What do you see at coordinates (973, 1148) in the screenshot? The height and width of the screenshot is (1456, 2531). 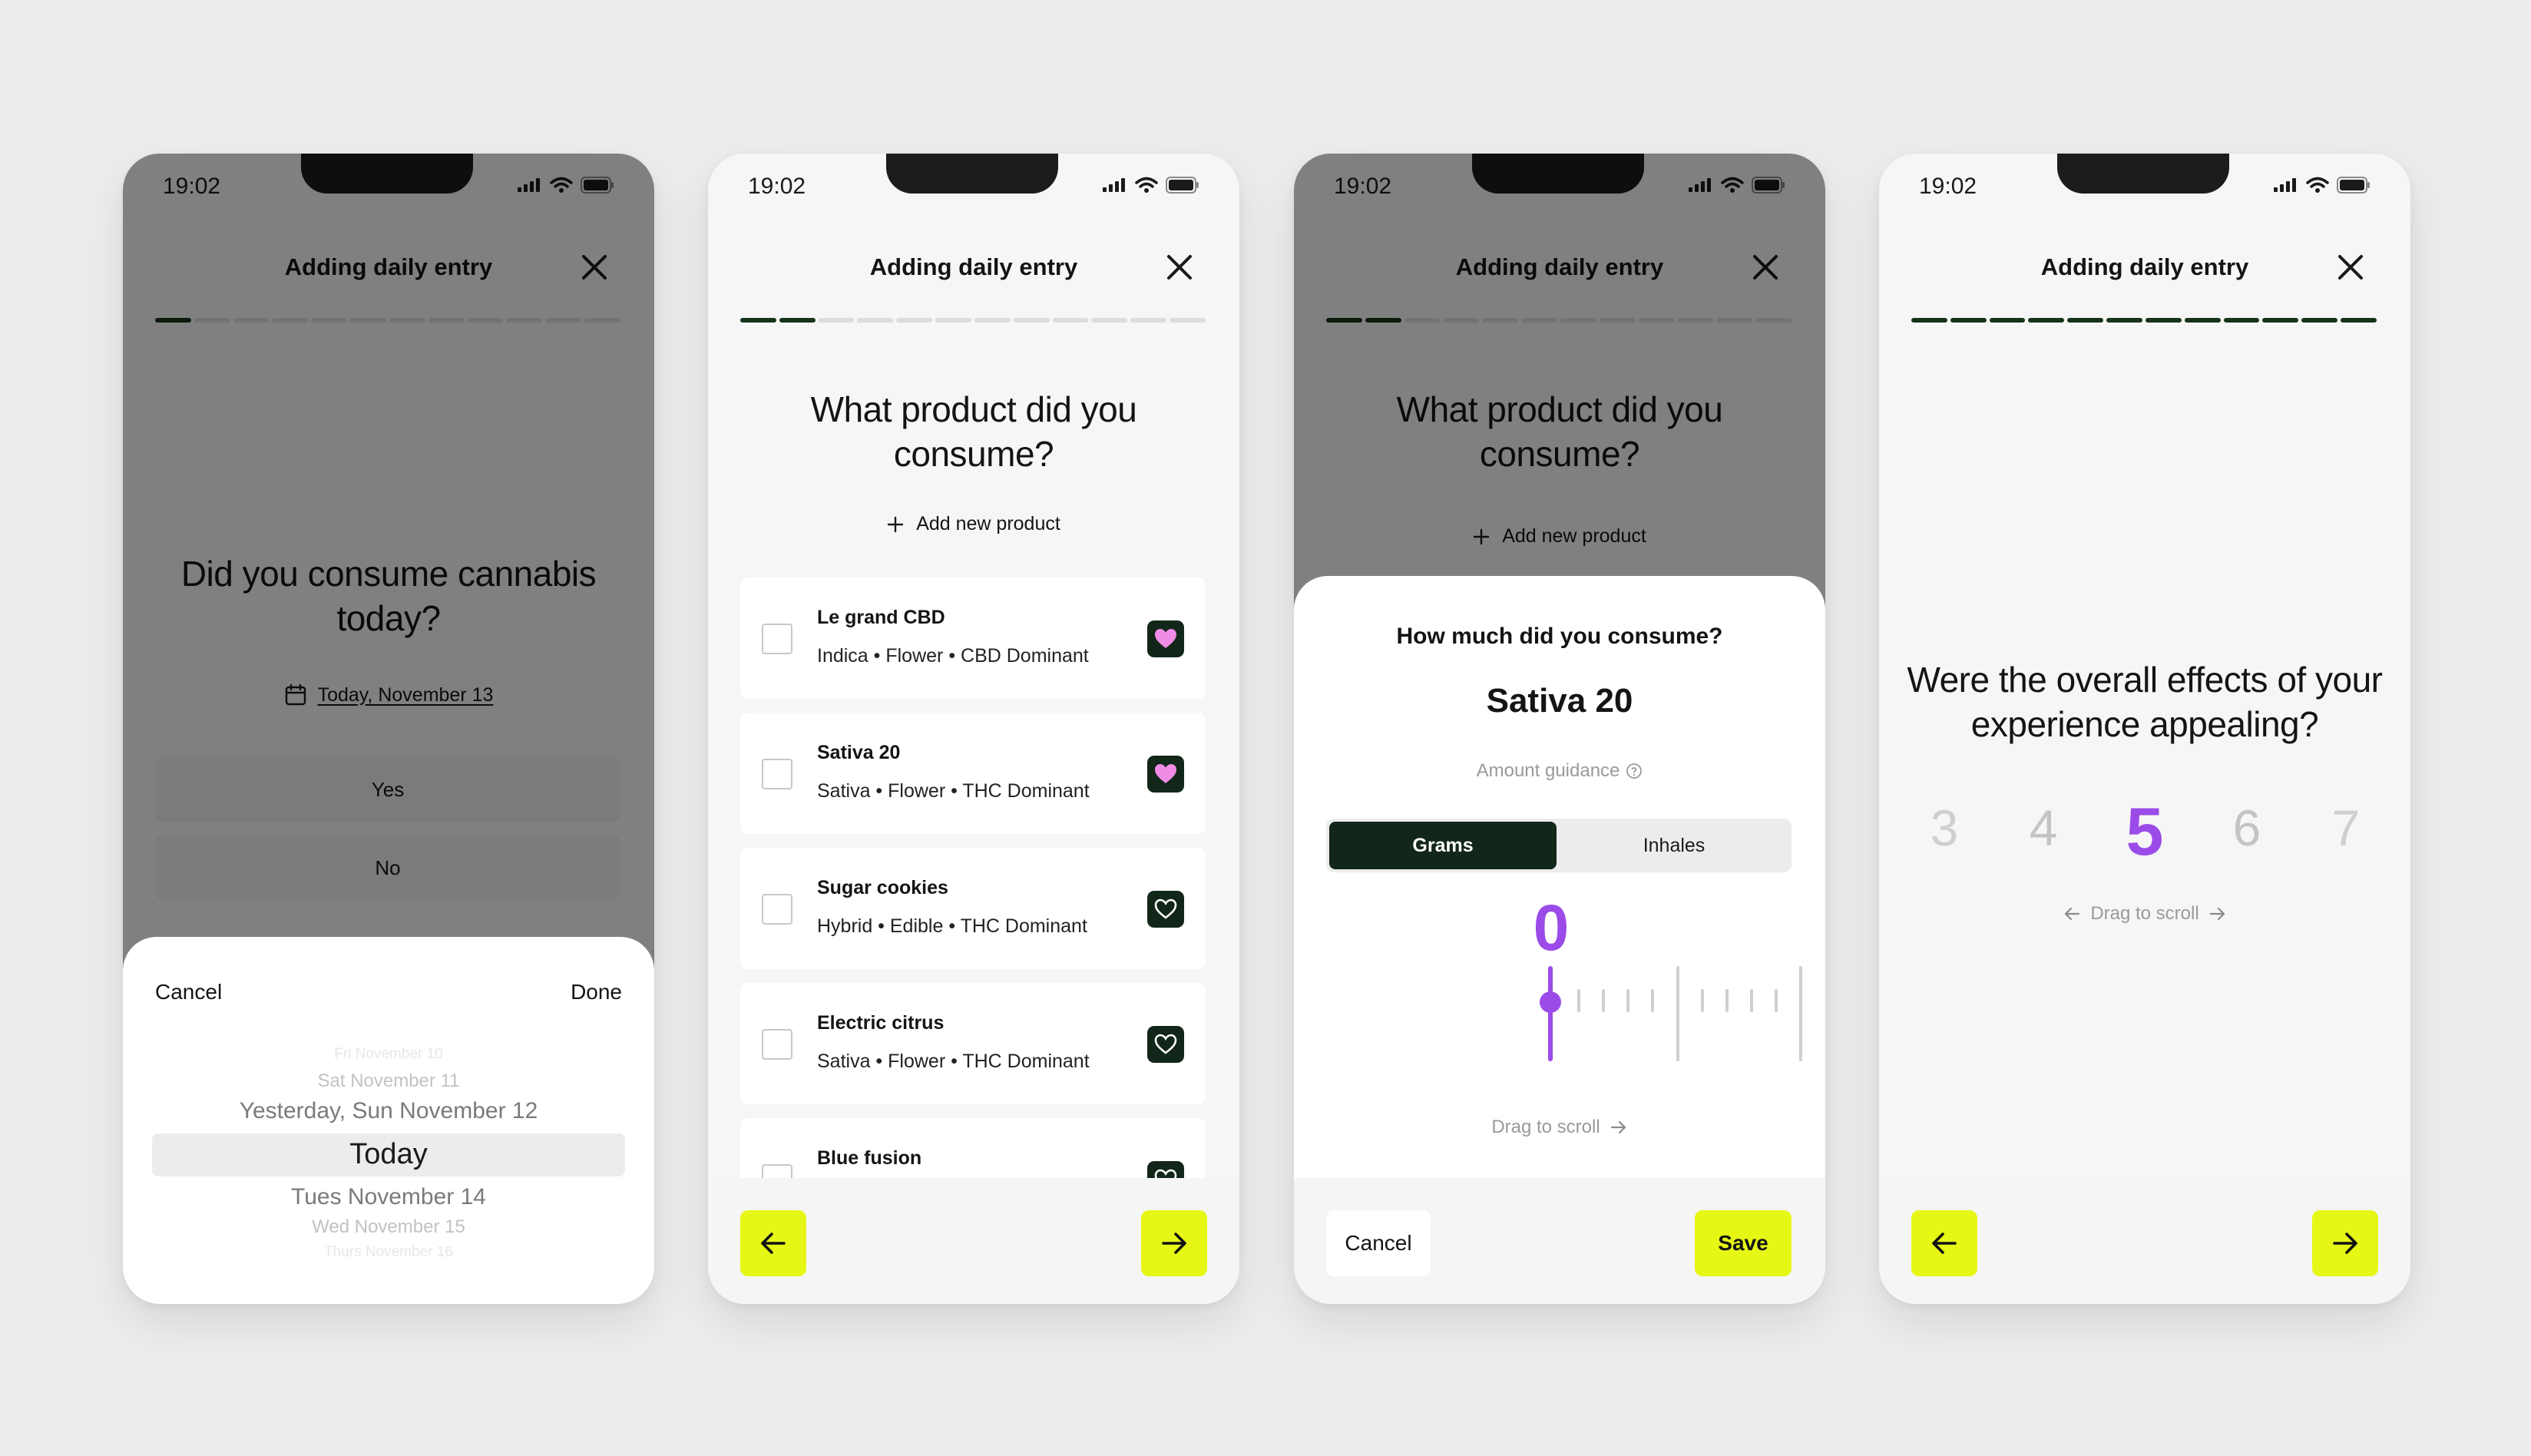 I see `product-card: Blue fusion` at bounding box center [973, 1148].